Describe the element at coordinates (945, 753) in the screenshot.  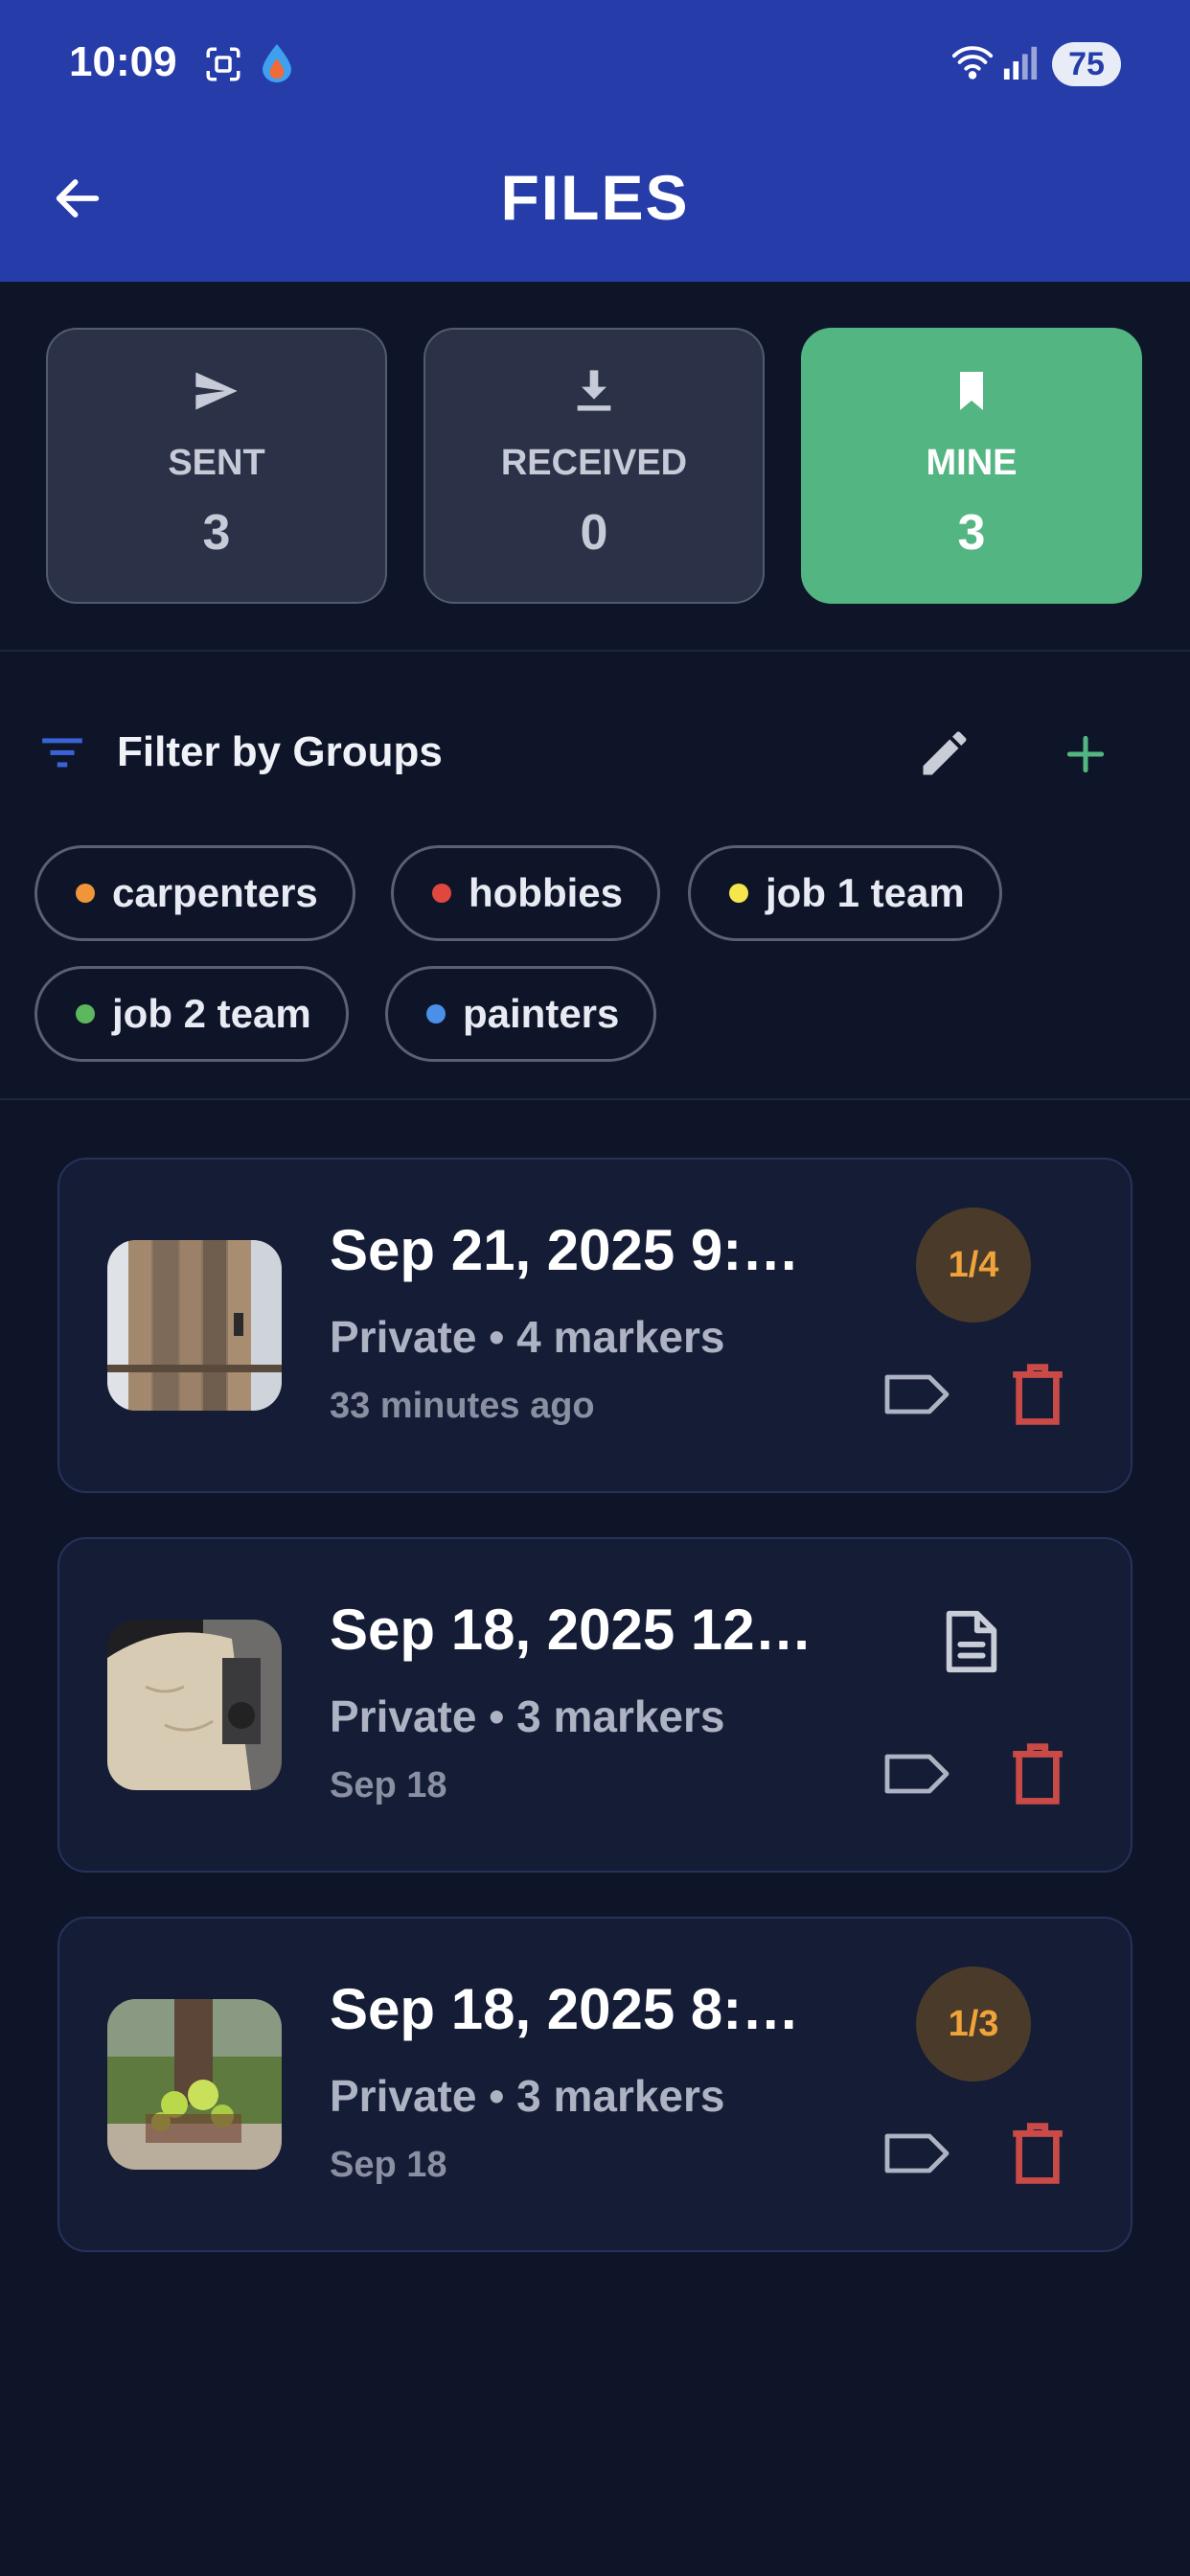
I see `pencil-icon` at that location.